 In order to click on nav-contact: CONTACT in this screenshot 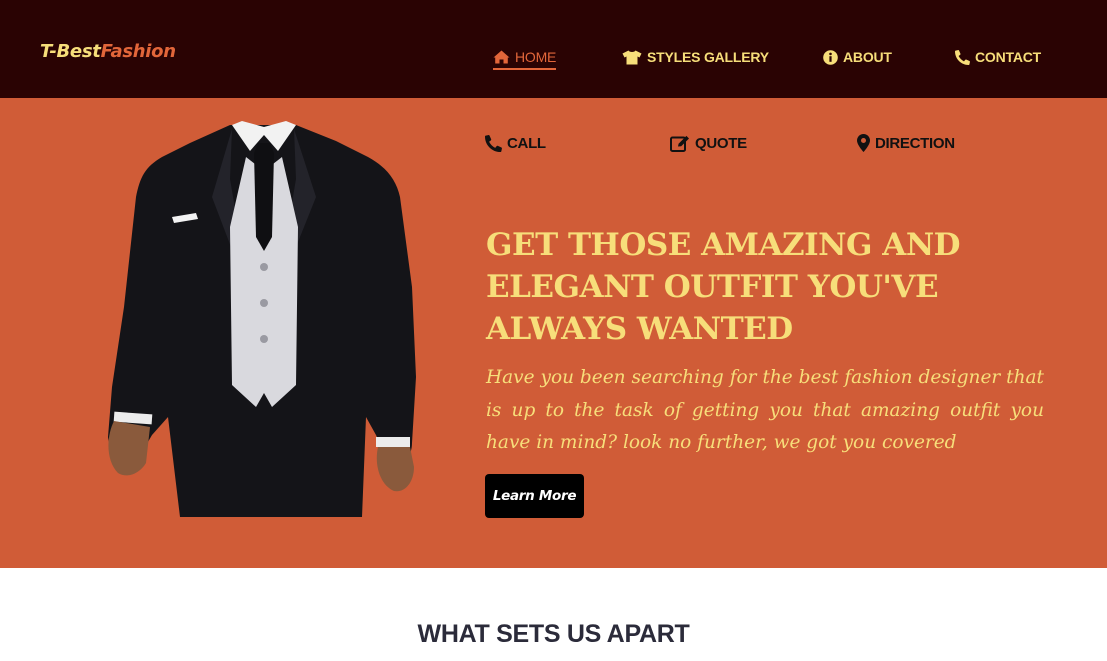, I will do `click(998, 57)`.